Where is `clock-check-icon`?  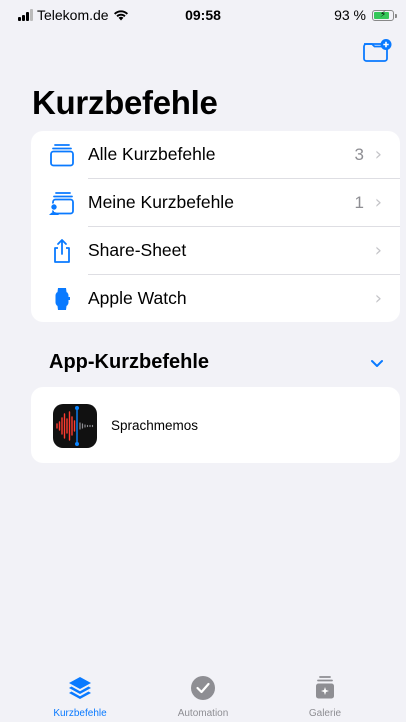
clock-check-icon is located at coordinates (203, 688).